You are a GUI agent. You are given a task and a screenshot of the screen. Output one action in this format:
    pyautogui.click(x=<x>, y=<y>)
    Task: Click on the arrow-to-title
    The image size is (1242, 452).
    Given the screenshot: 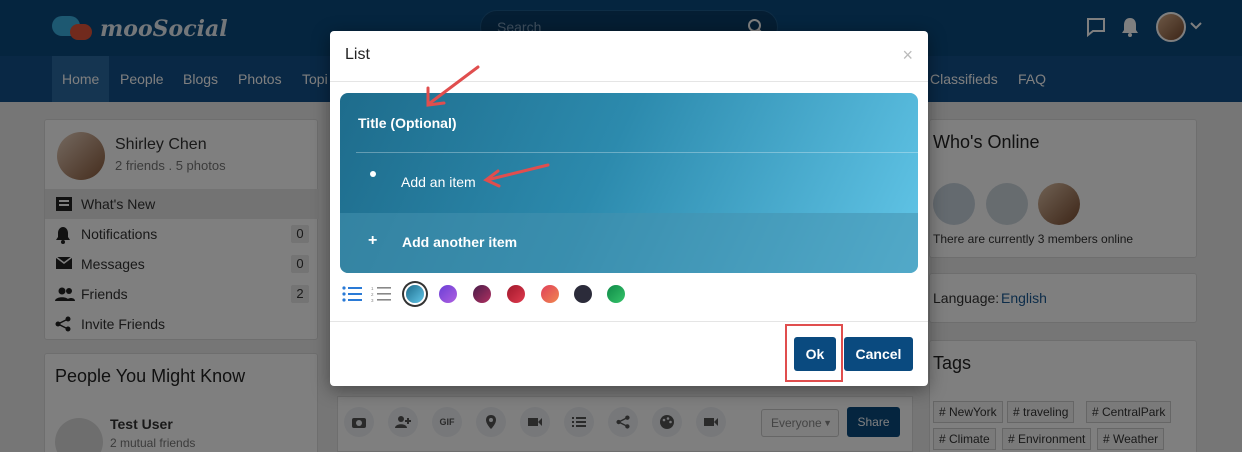 What is the action you would take?
    pyautogui.click(x=453, y=86)
    